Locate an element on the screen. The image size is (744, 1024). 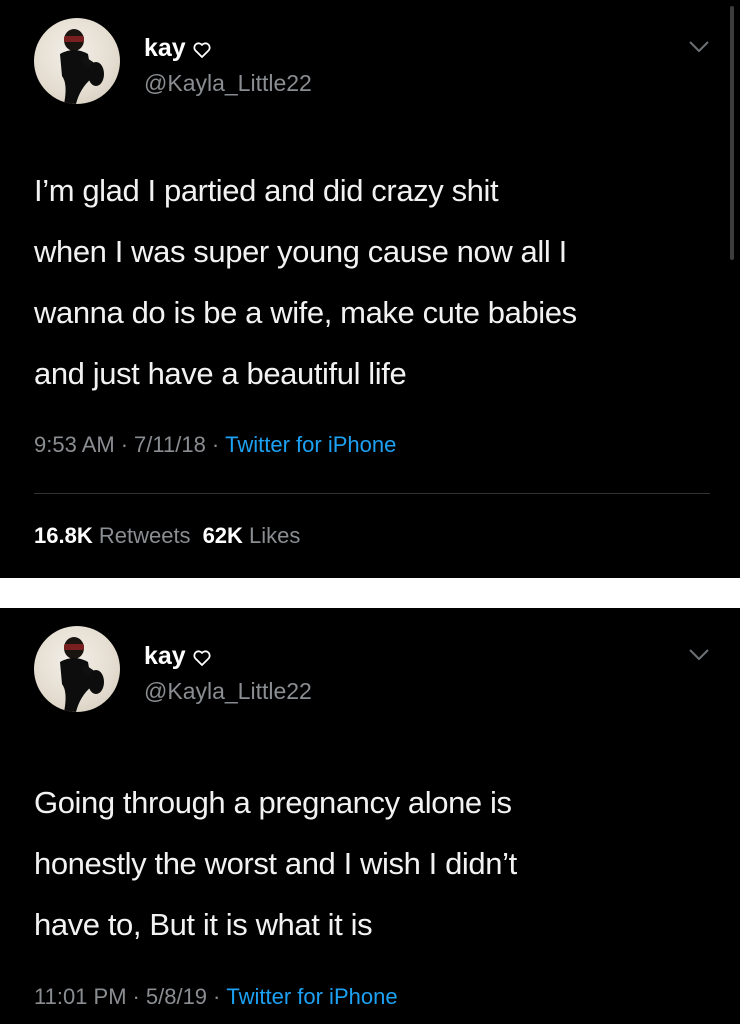
likes-label: Likes is located at coordinates (275, 535).